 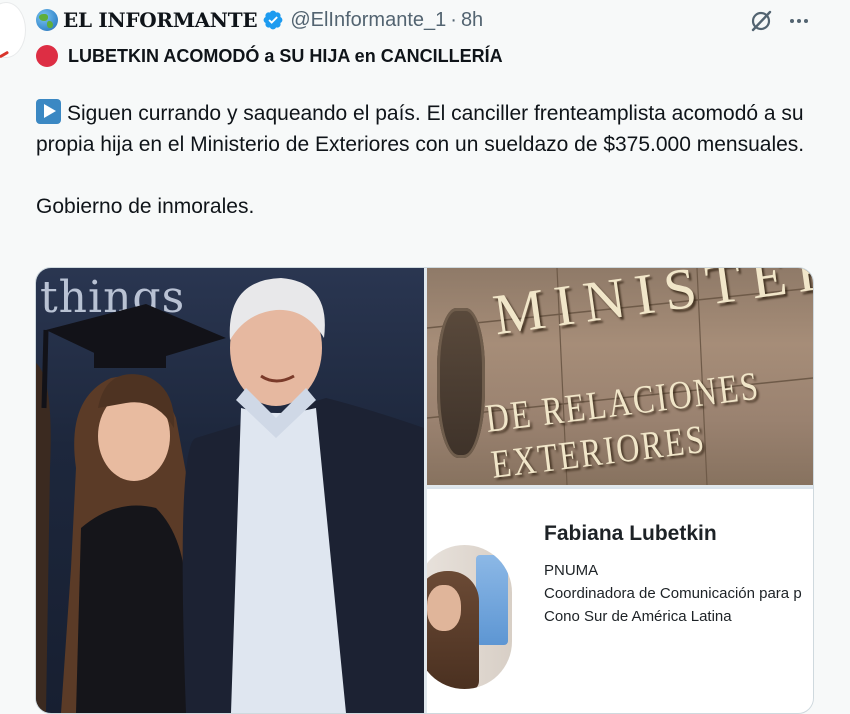 What do you see at coordinates (620, 376) in the screenshot?
I see `media-photo-ministry-sign: MINISTERIO DE RELACIONES EXTERIORES` at bounding box center [620, 376].